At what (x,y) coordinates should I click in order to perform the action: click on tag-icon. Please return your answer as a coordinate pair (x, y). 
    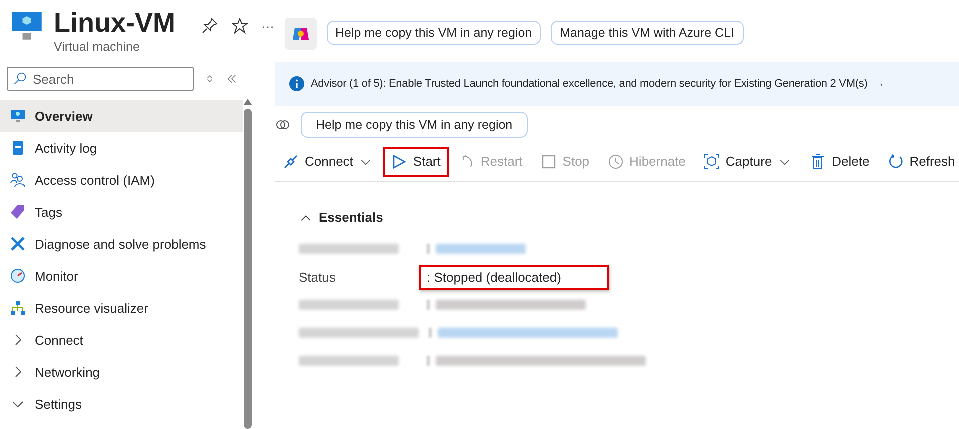
    Looking at the image, I should click on (18, 212).